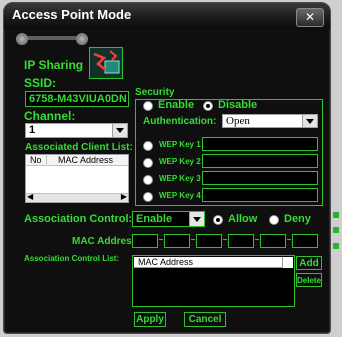  What do you see at coordinates (54, 65) in the screenshot?
I see `ip-sharing-label: IP Sharing` at bounding box center [54, 65].